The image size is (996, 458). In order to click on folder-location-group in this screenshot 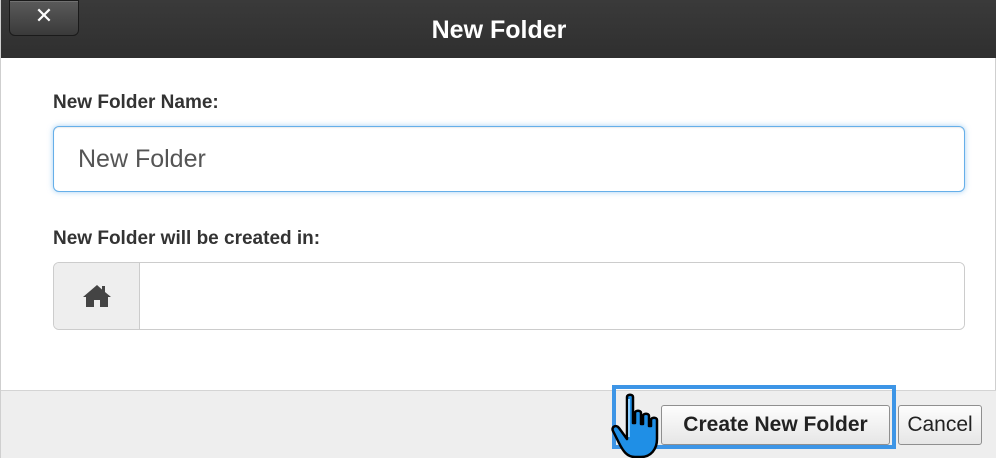, I will do `click(509, 296)`.